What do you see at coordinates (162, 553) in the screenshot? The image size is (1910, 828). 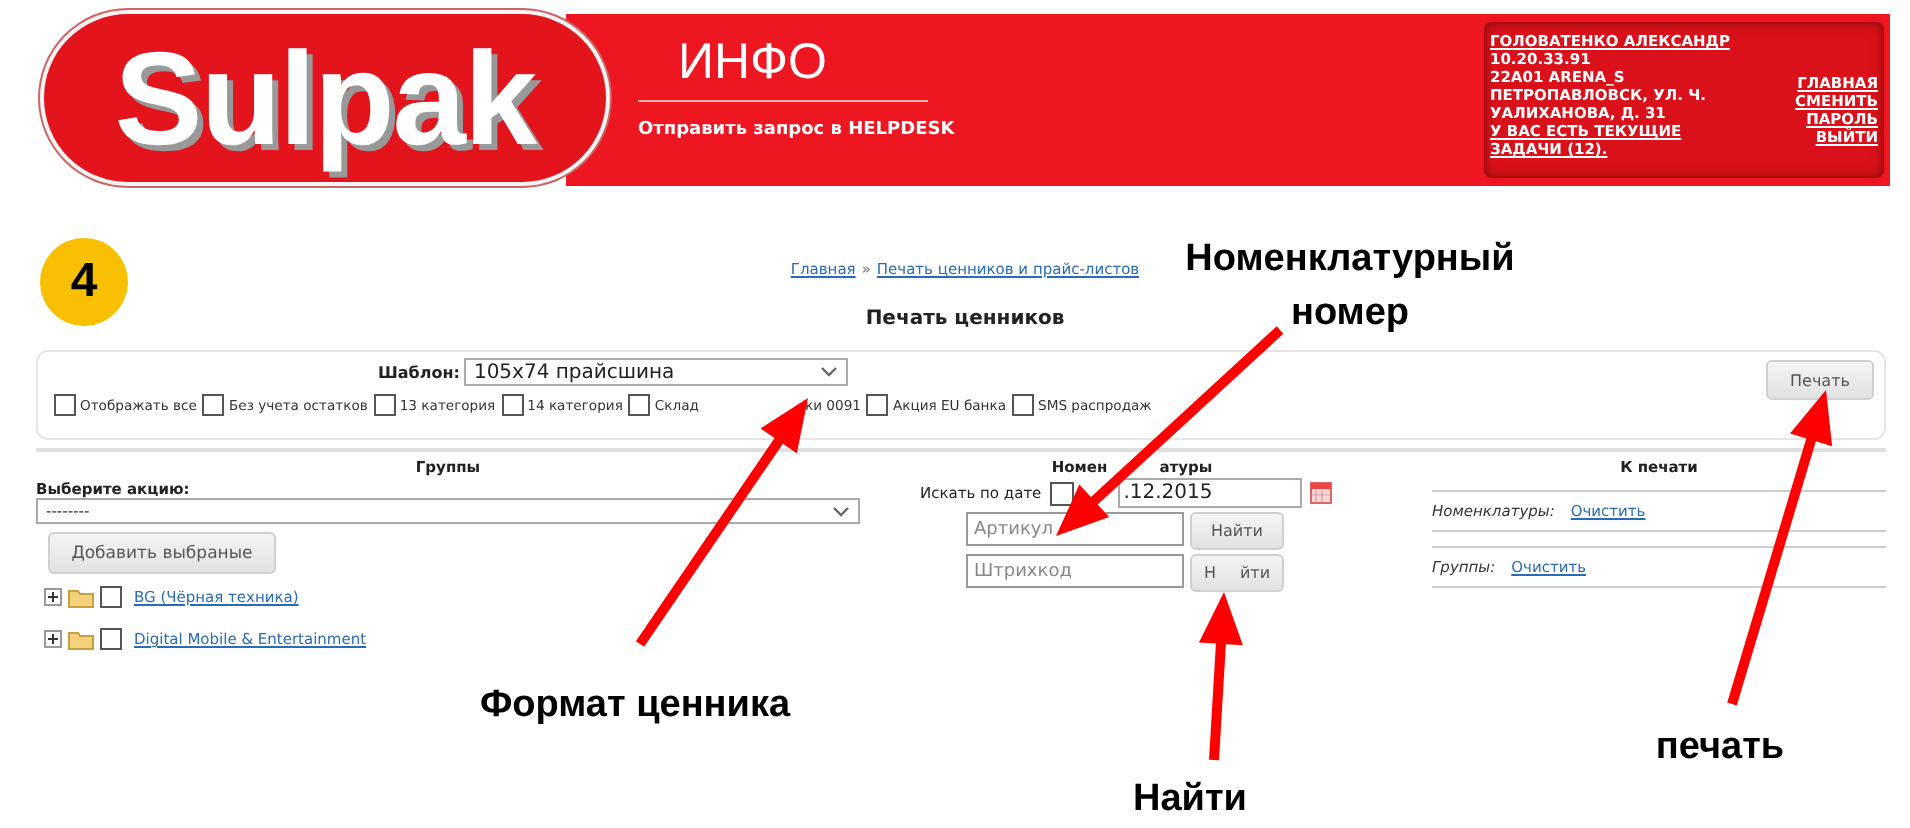 I see `add-selected-button: Добавить выбраные` at bounding box center [162, 553].